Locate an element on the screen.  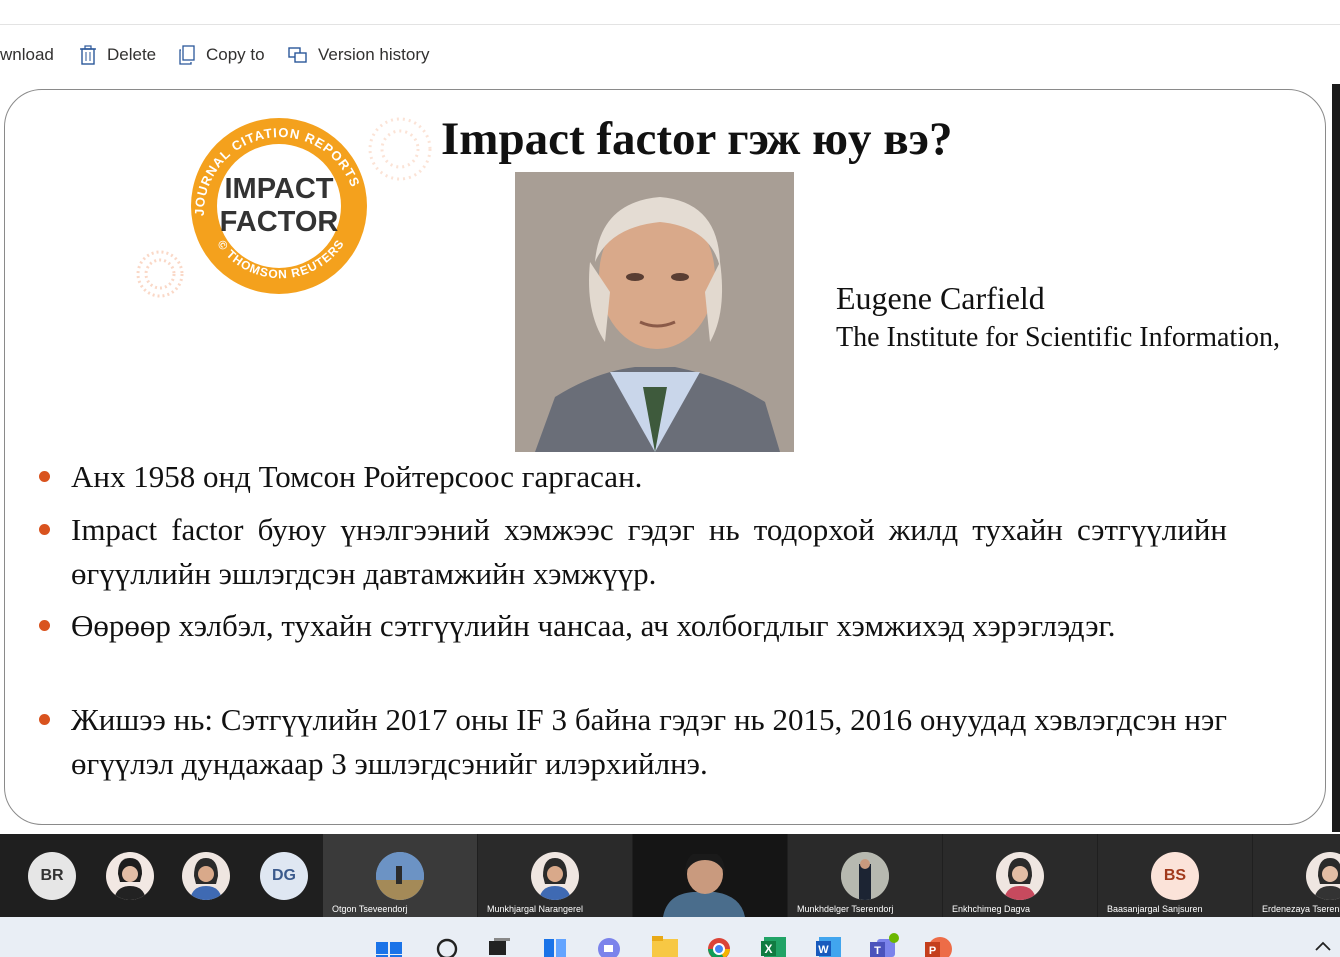
logo-line2: FACTOR is located at coordinates (279, 222).